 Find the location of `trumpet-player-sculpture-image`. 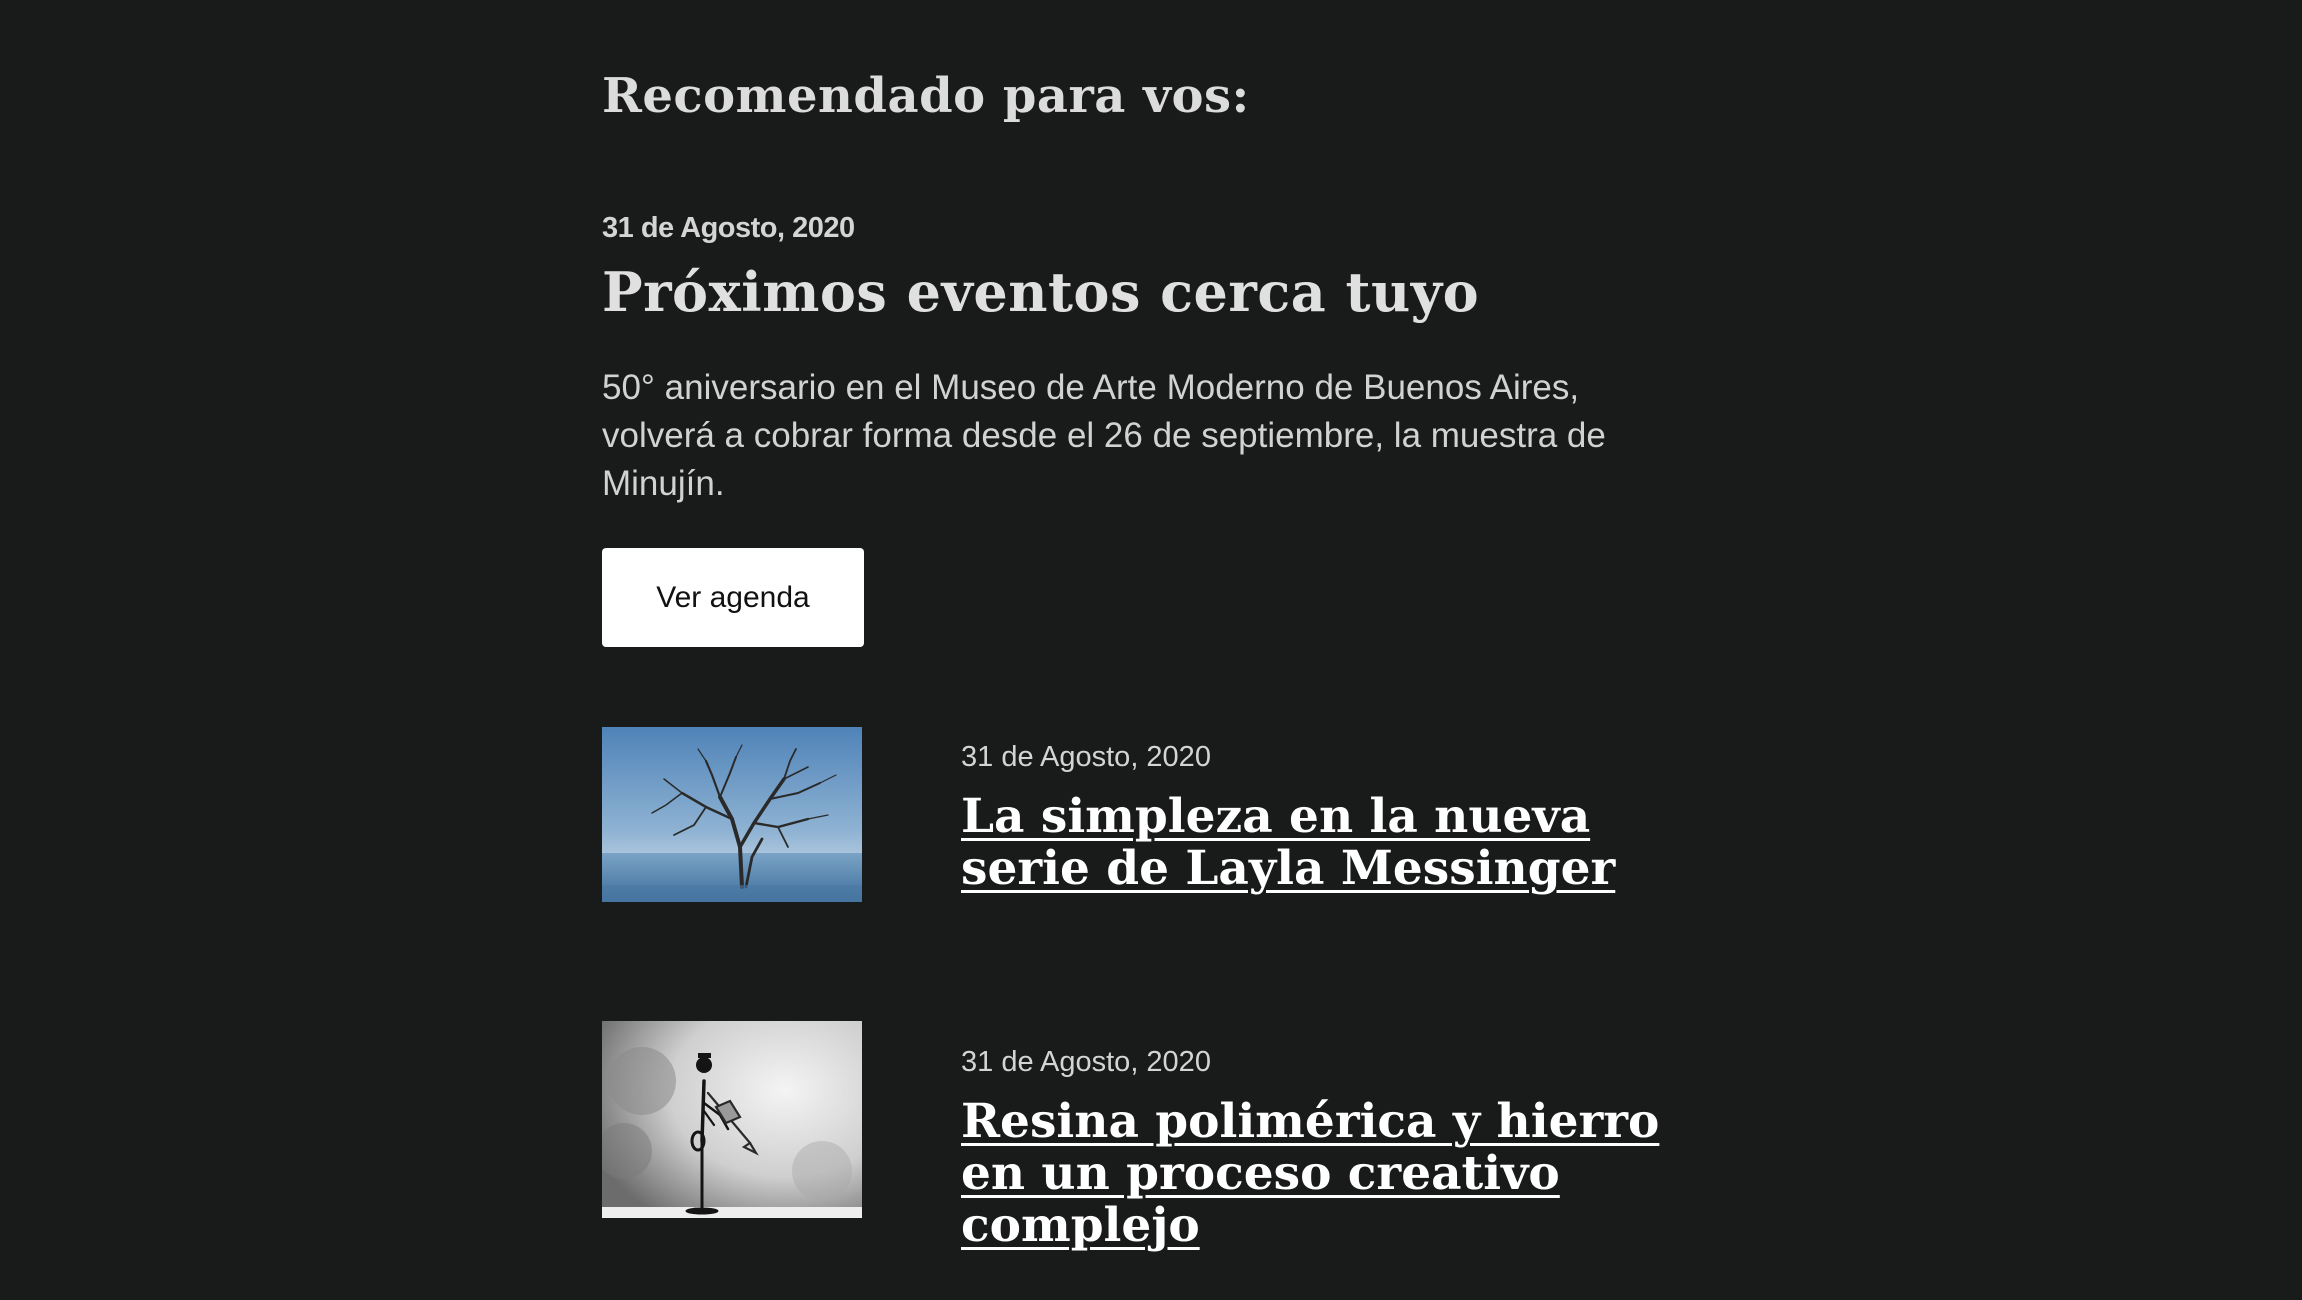

trumpet-player-sculpture-image is located at coordinates (732, 1119).